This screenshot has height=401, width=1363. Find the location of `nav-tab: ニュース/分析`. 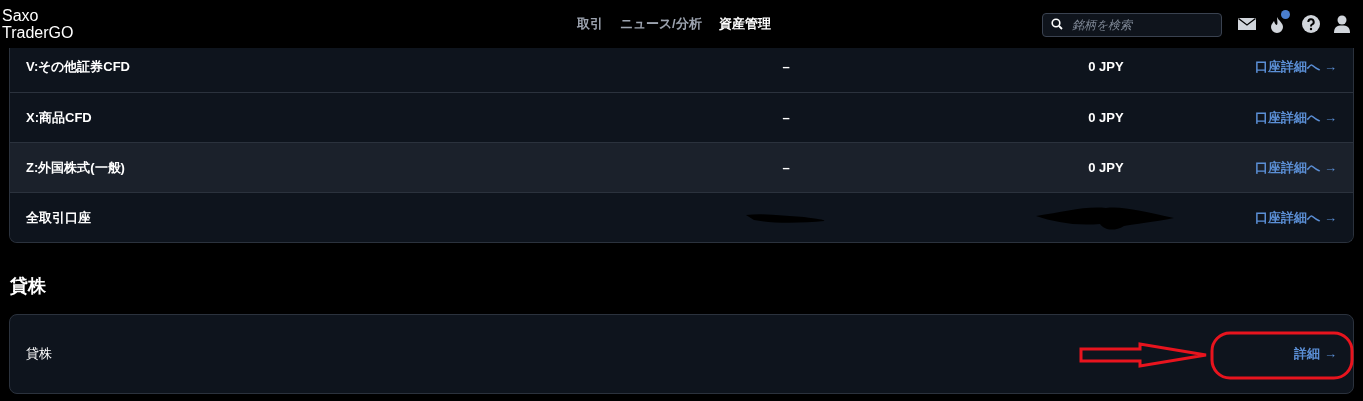

nav-tab: ニュース/分析 is located at coordinates (661, 24).